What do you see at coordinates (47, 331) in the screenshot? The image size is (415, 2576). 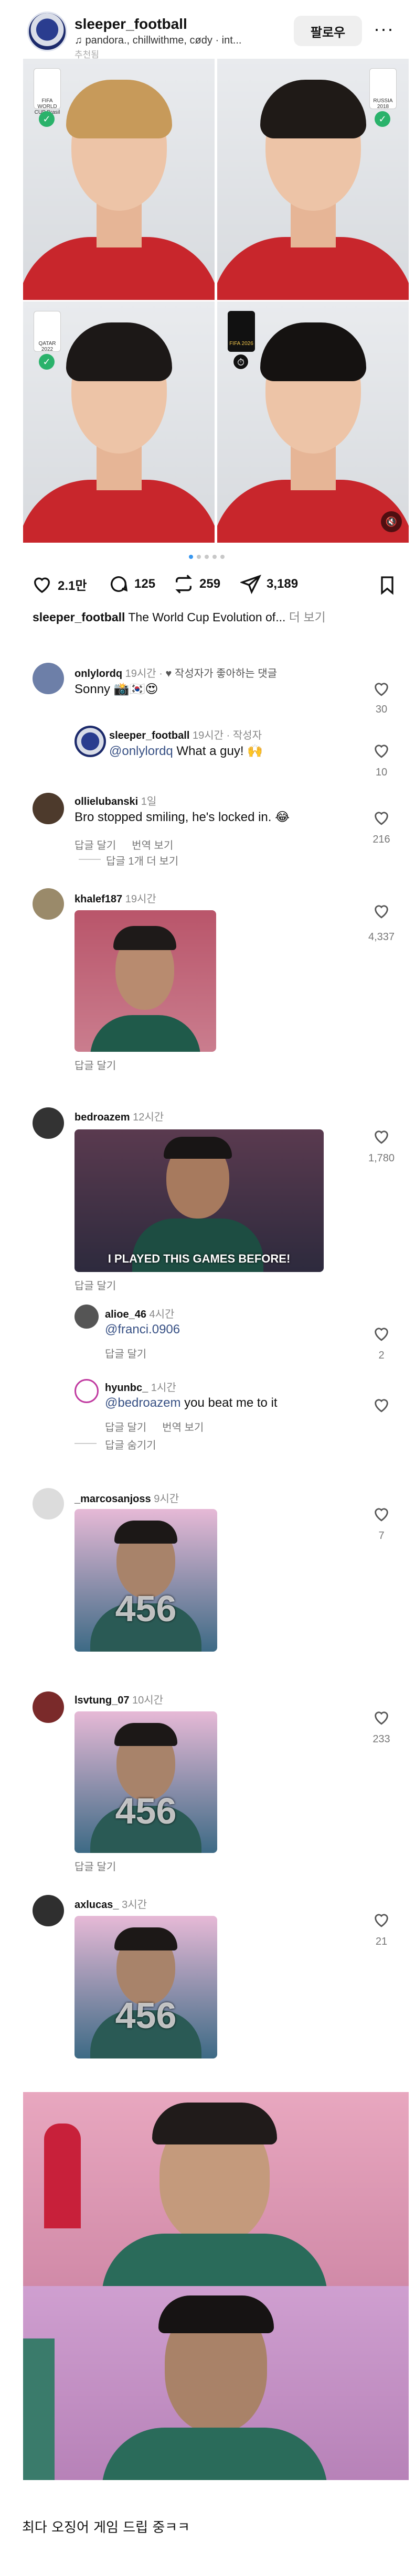 I see `world-cup-logo-icon: QATAR 2022` at bounding box center [47, 331].